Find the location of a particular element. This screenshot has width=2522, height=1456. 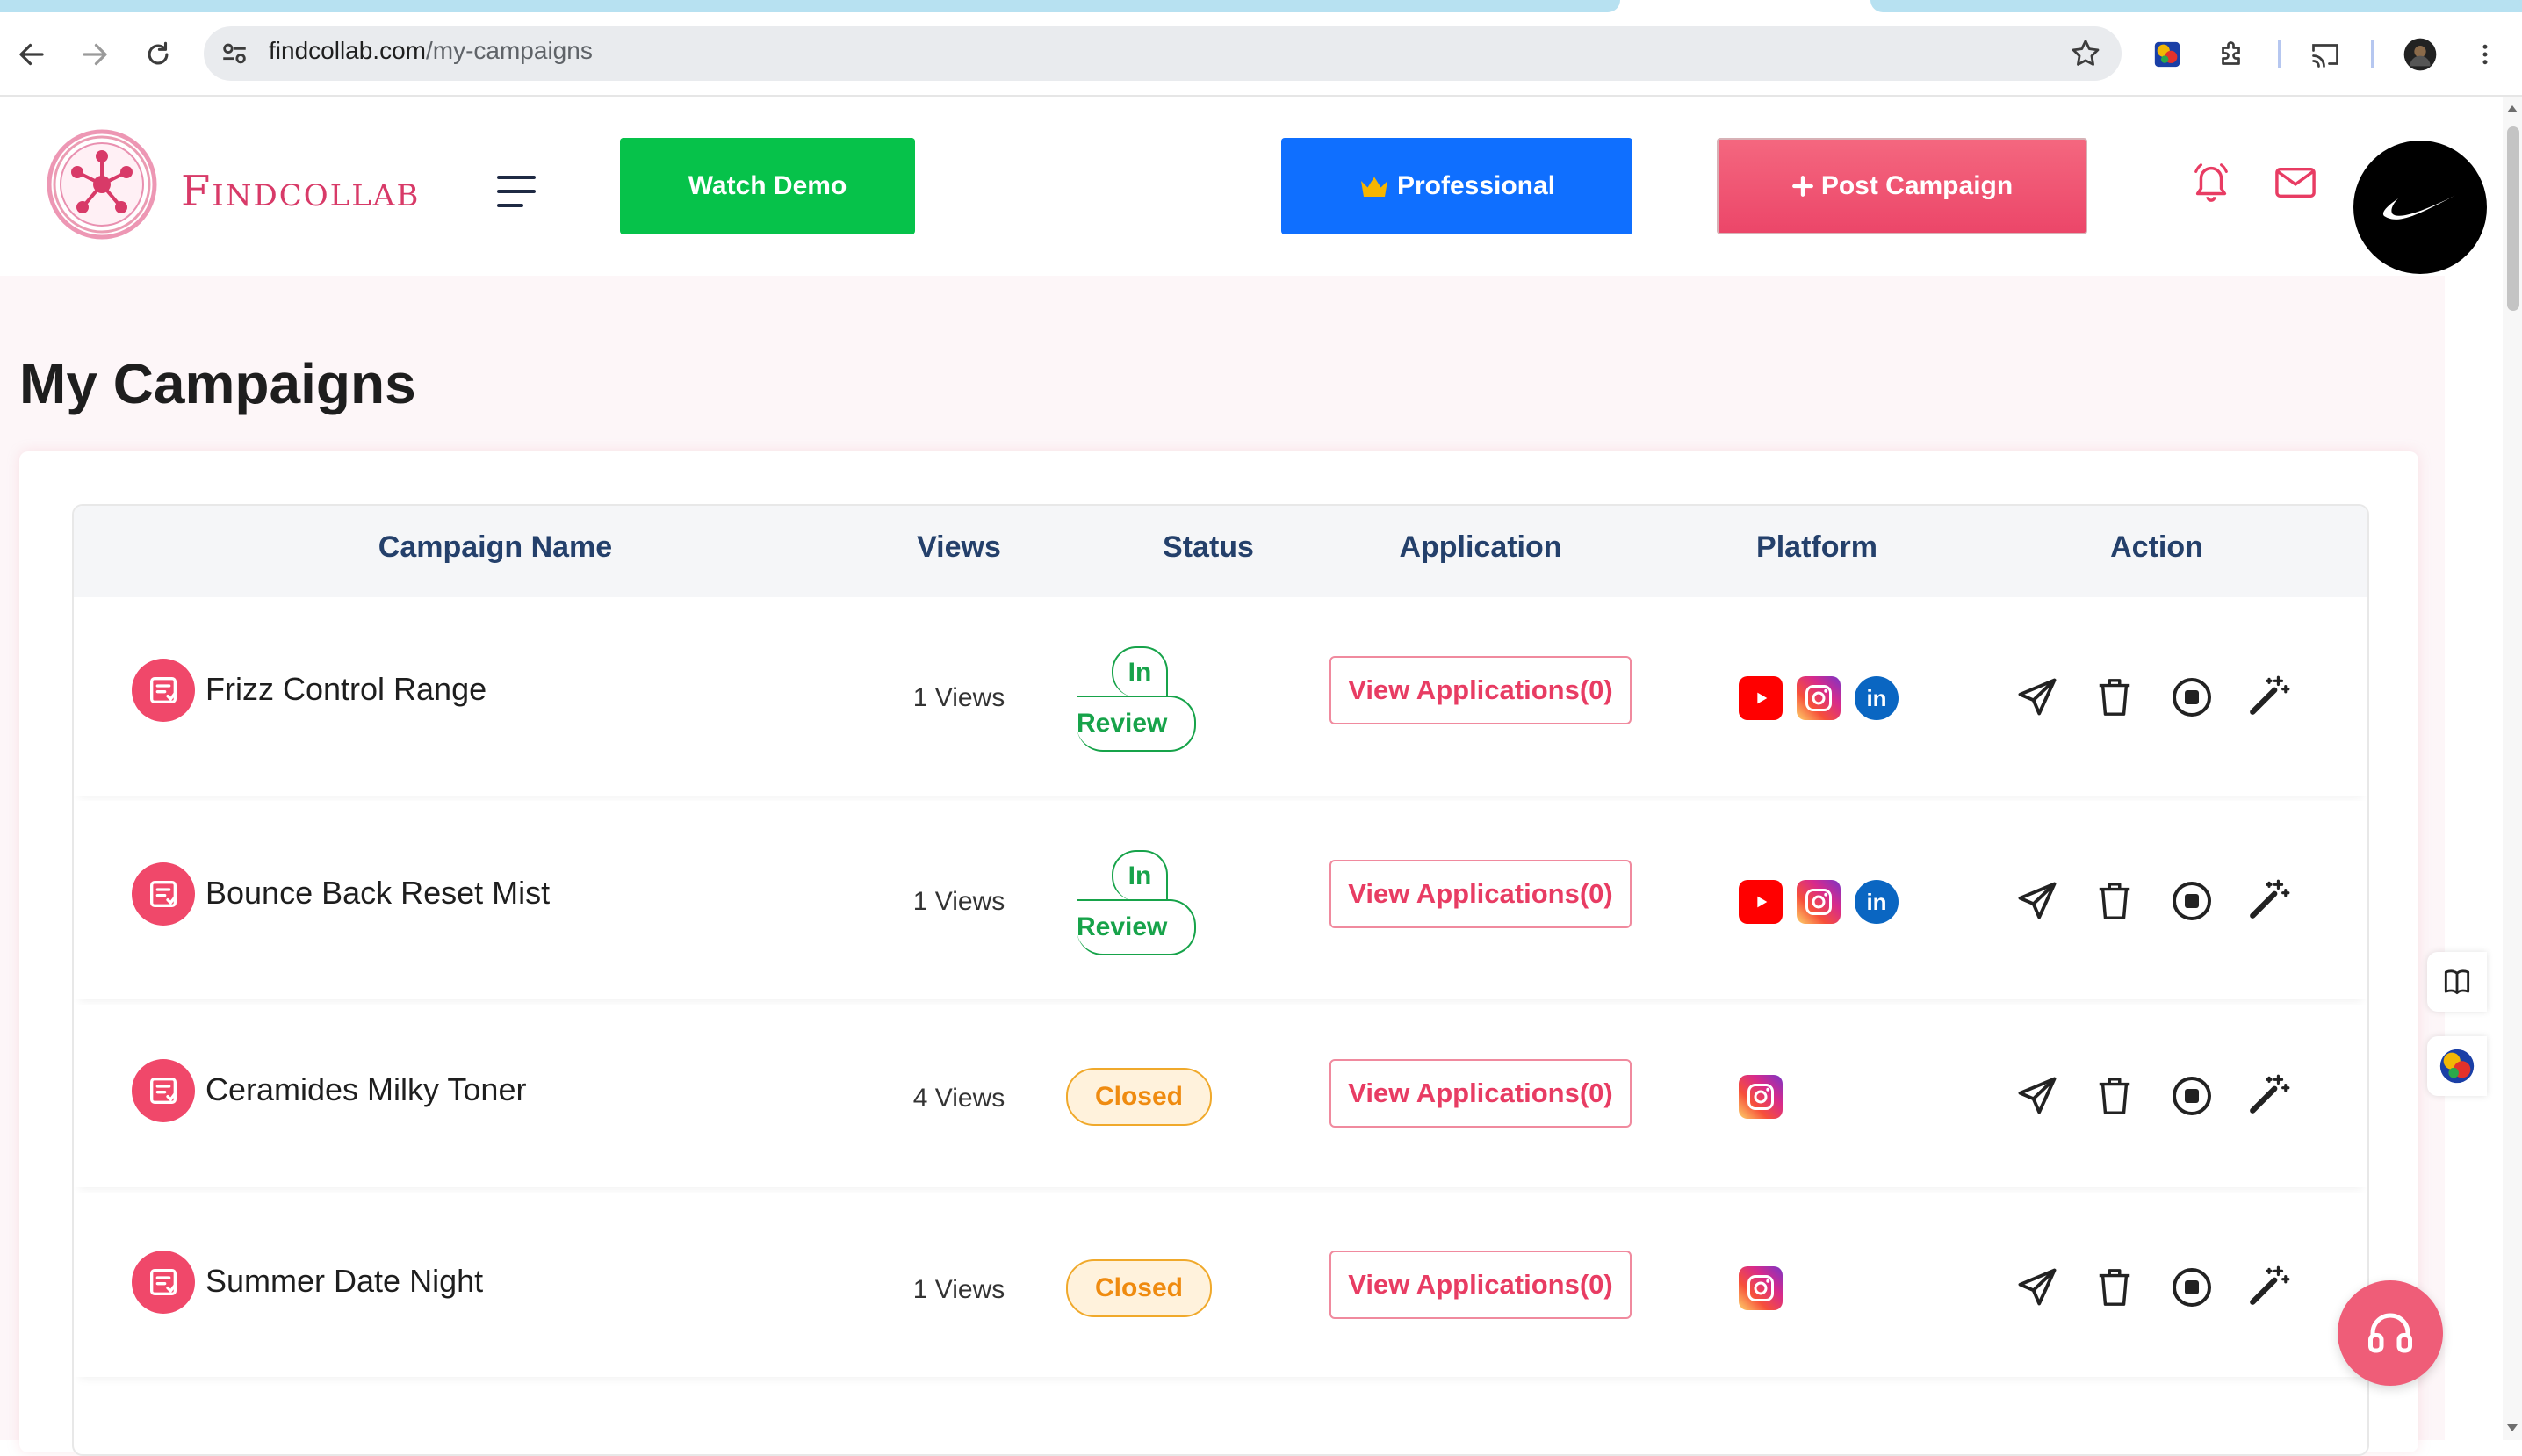

address-bar: findcollab.com/my-campaigns is located at coordinates (1163, 53).